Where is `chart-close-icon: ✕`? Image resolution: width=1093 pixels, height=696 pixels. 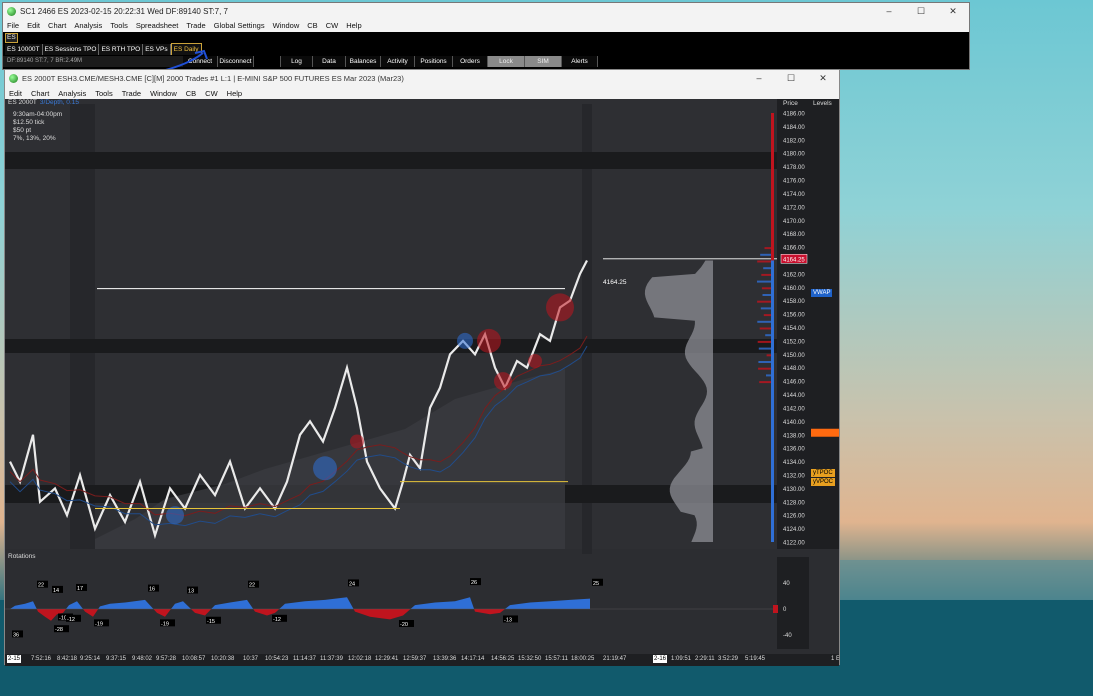
chart-close-icon: ✕ is located at coordinates (823, 78).